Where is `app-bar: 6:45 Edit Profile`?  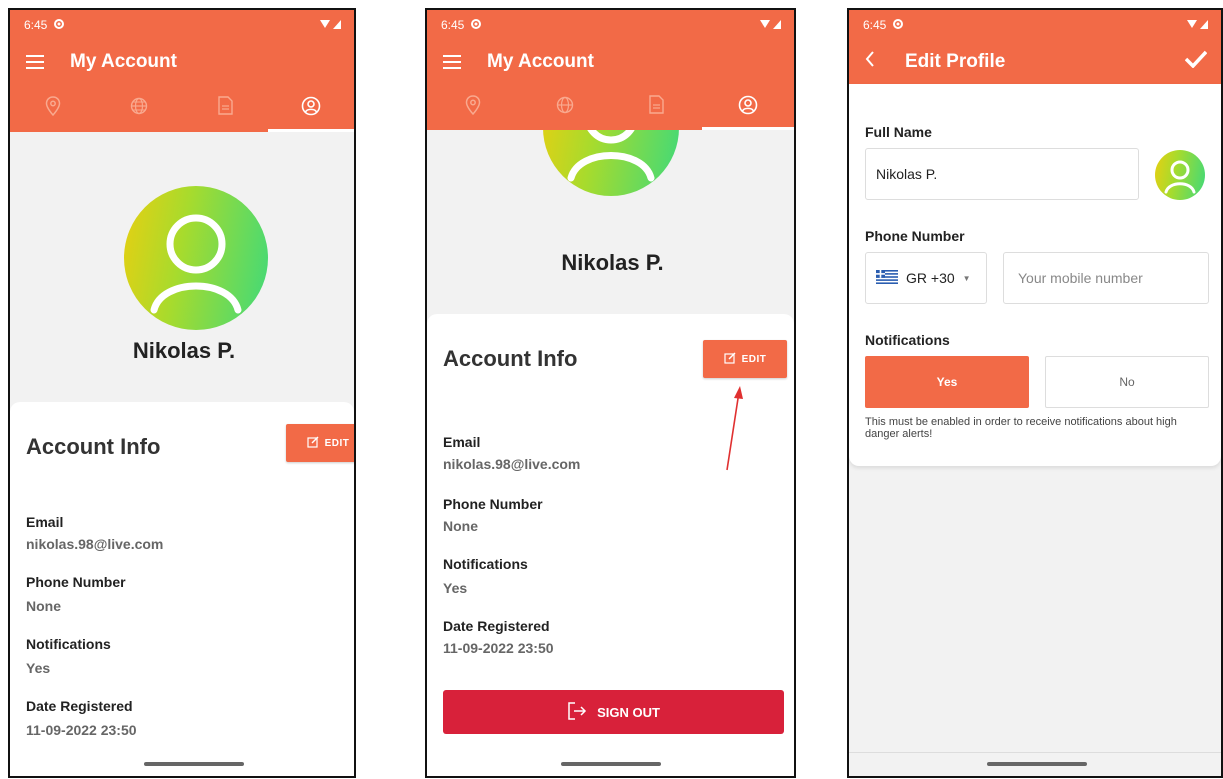 app-bar: 6:45 Edit Profile is located at coordinates (1035, 47).